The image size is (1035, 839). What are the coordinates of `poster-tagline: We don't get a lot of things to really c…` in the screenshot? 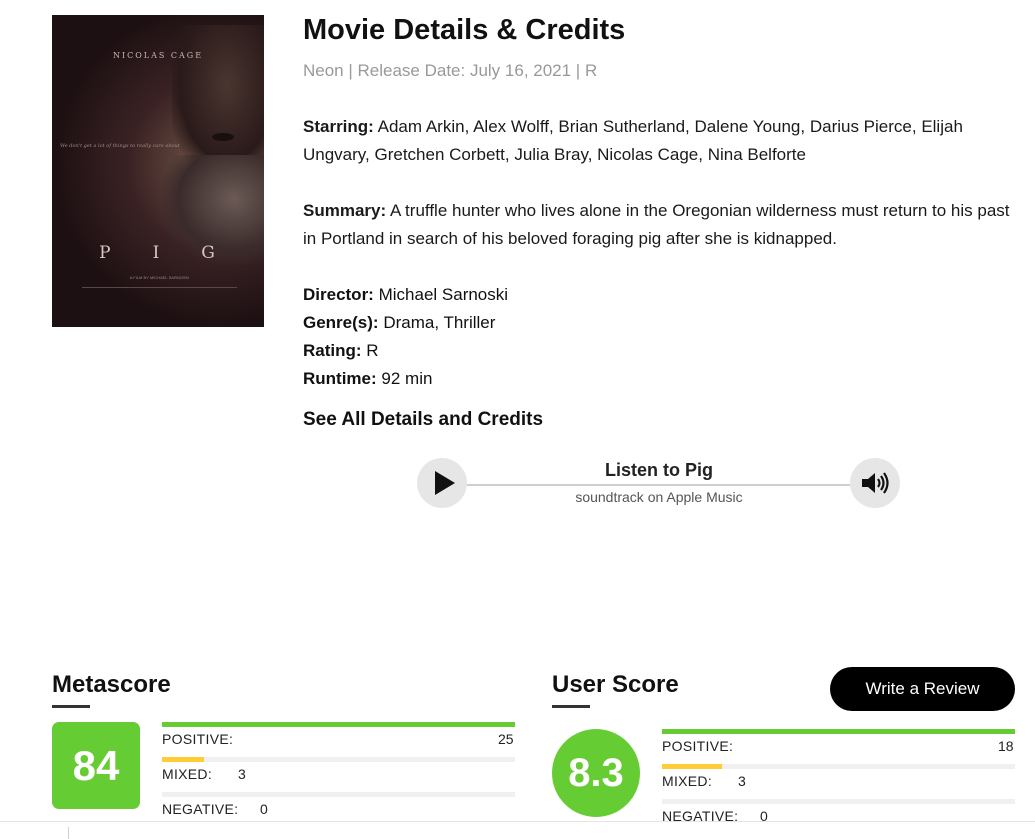 It's located at (120, 146).